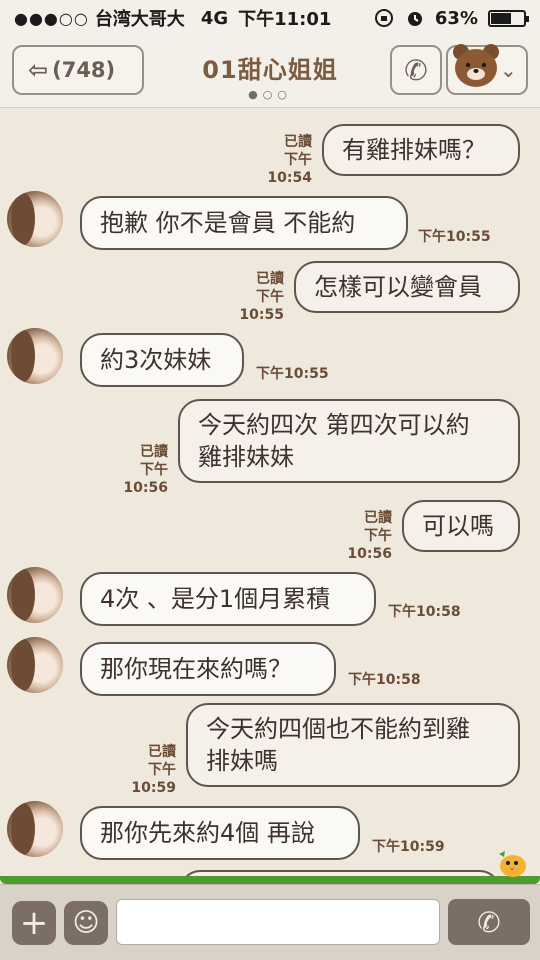  I want to click on sticker-button: ☺, so click(86, 923).